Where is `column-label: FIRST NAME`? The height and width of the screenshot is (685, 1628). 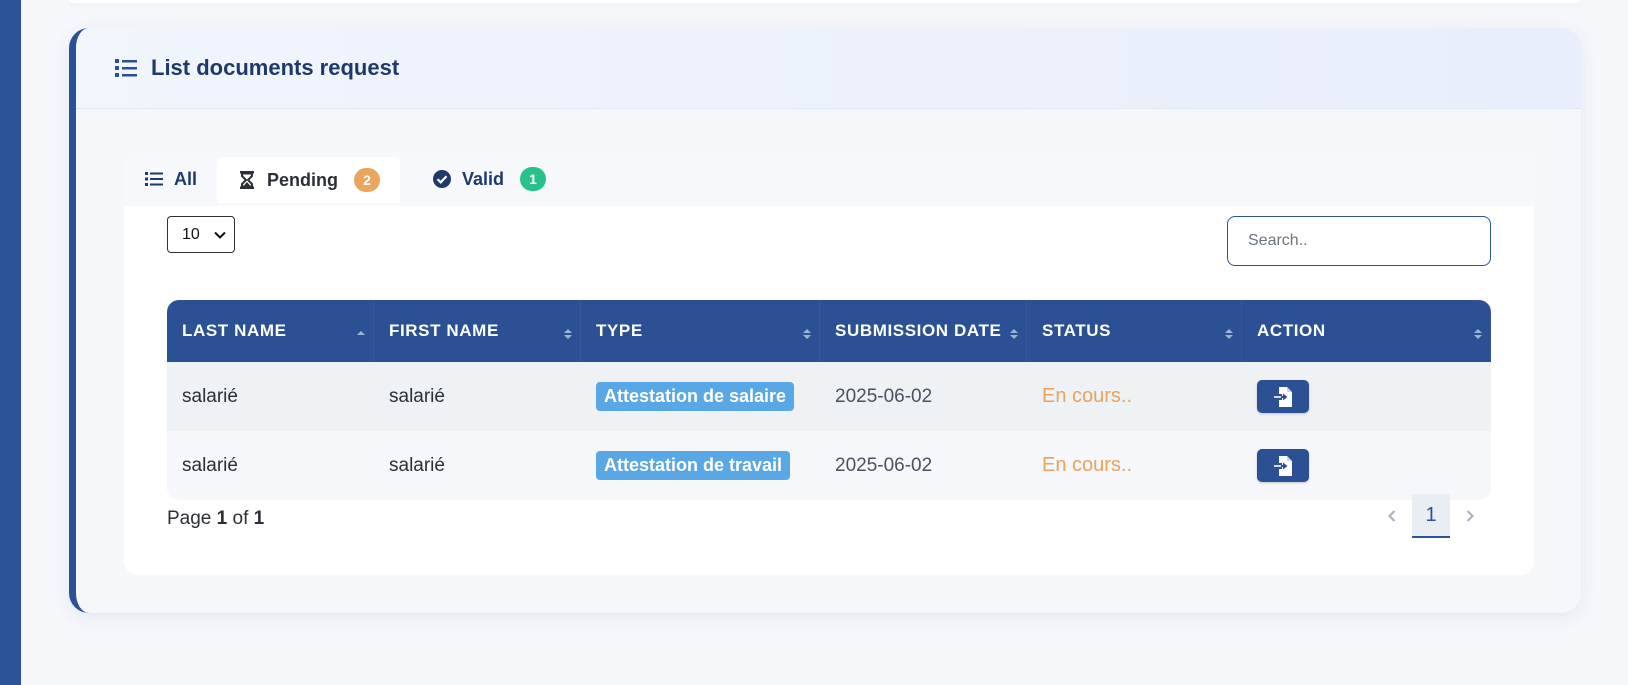
column-label: FIRST NAME is located at coordinates (444, 330).